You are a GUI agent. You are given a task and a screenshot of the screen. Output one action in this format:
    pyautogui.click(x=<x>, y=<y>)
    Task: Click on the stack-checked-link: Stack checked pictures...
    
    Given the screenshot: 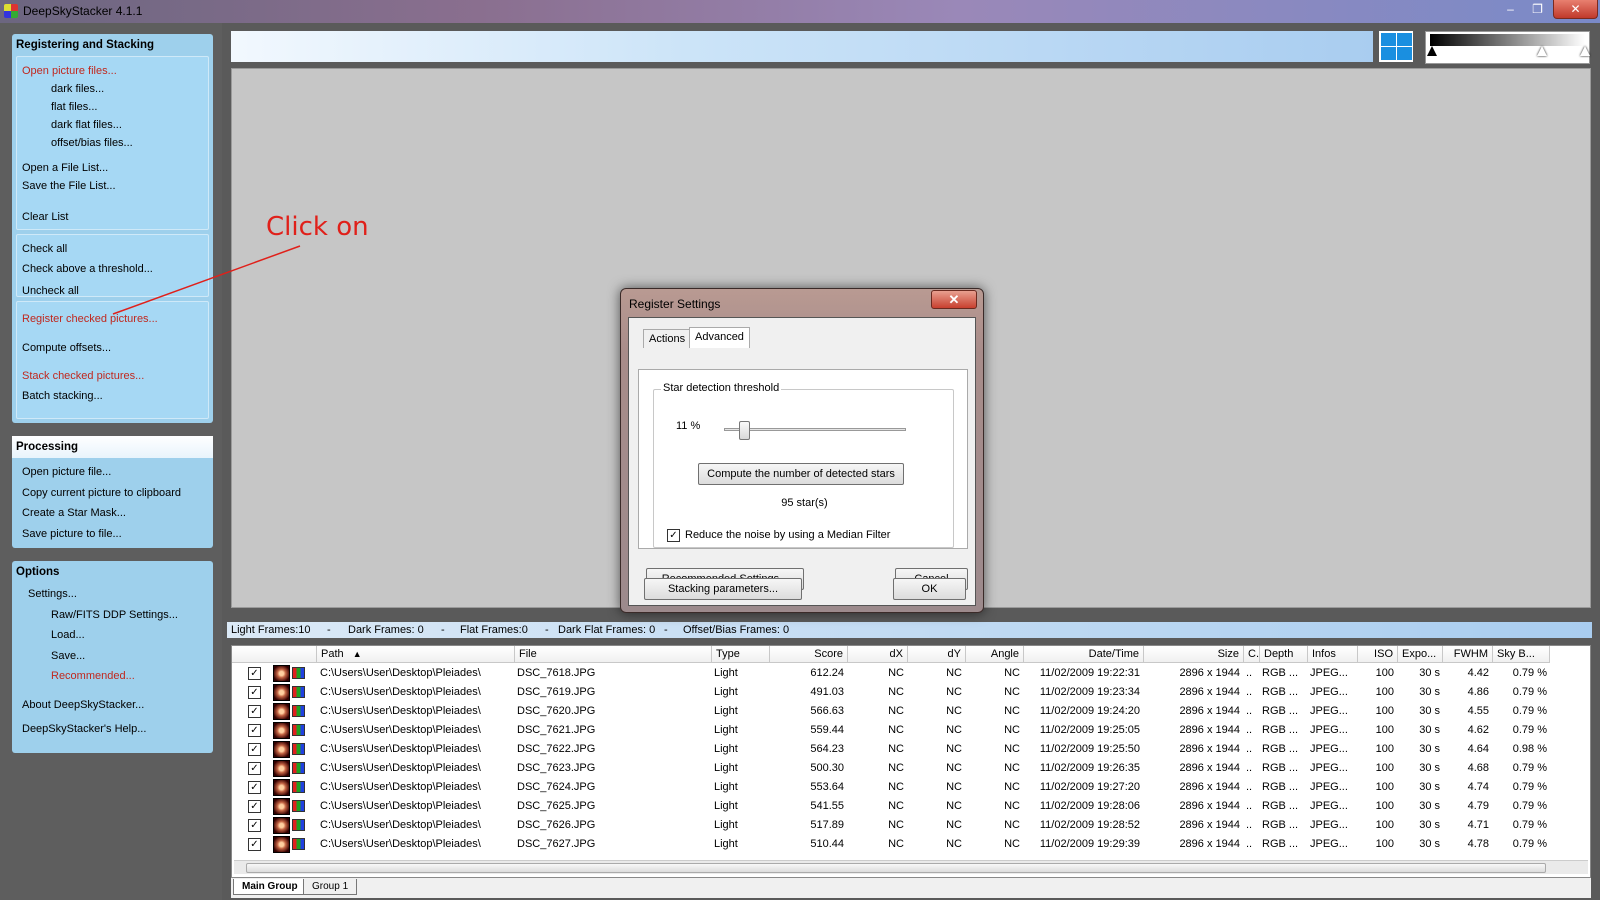 What is the action you would take?
    pyautogui.click(x=83, y=376)
    